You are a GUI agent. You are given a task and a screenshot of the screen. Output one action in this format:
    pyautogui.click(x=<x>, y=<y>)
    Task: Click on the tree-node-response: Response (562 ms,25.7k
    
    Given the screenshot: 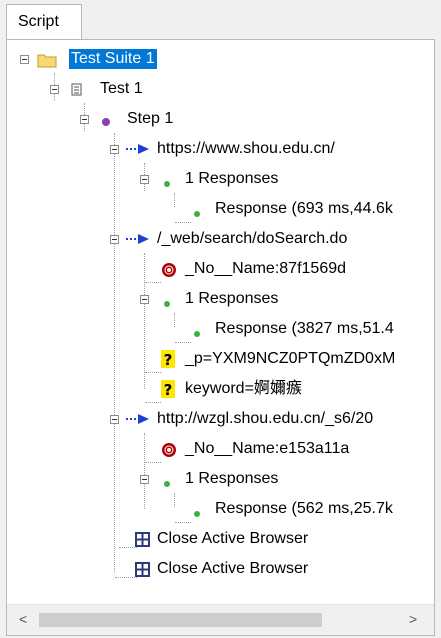 What is the action you would take?
    pyautogui.click(x=220, y=510)
    